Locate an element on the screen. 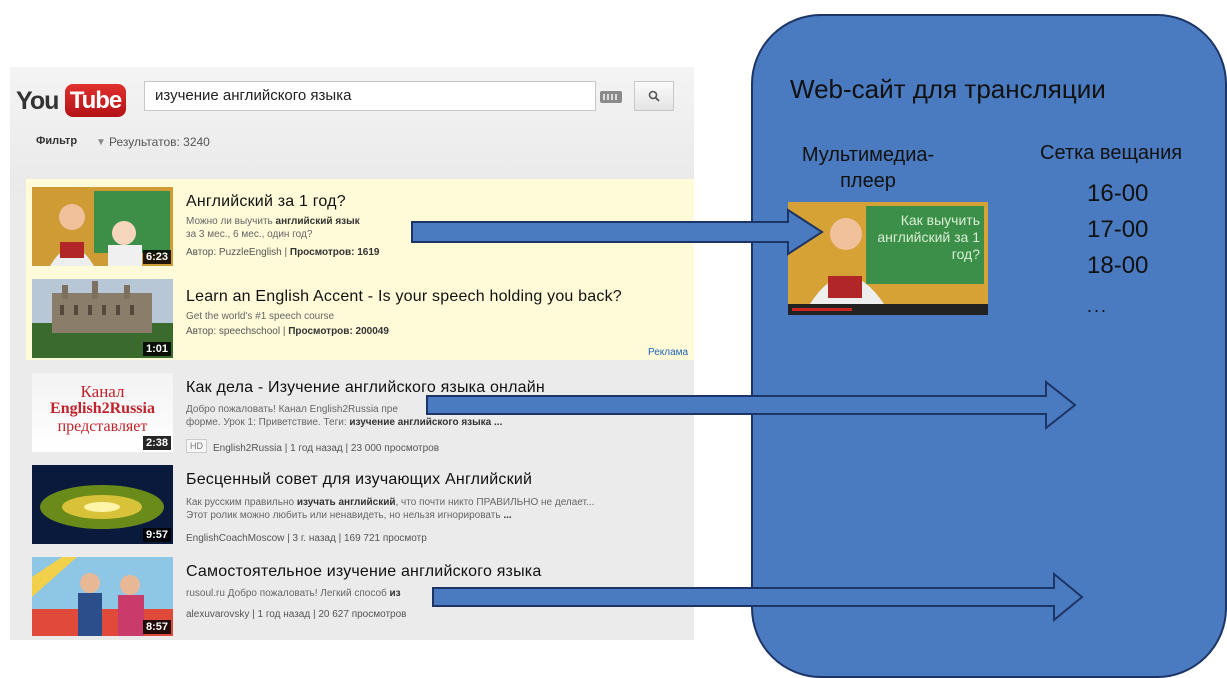 The height and width of the screenshot is (678, 1227). arrow-to-player is located at coordinates (617, 232).